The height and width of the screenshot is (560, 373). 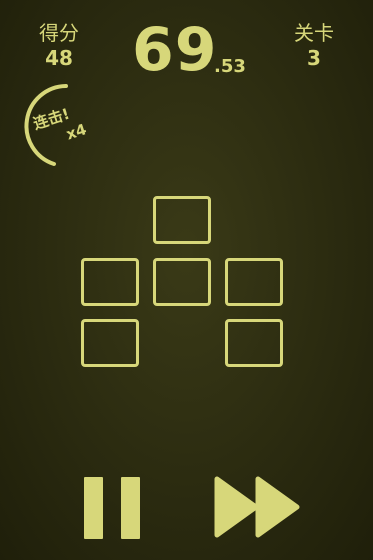 I want to click on level-label: 关卡, so click(x=314, y=33).